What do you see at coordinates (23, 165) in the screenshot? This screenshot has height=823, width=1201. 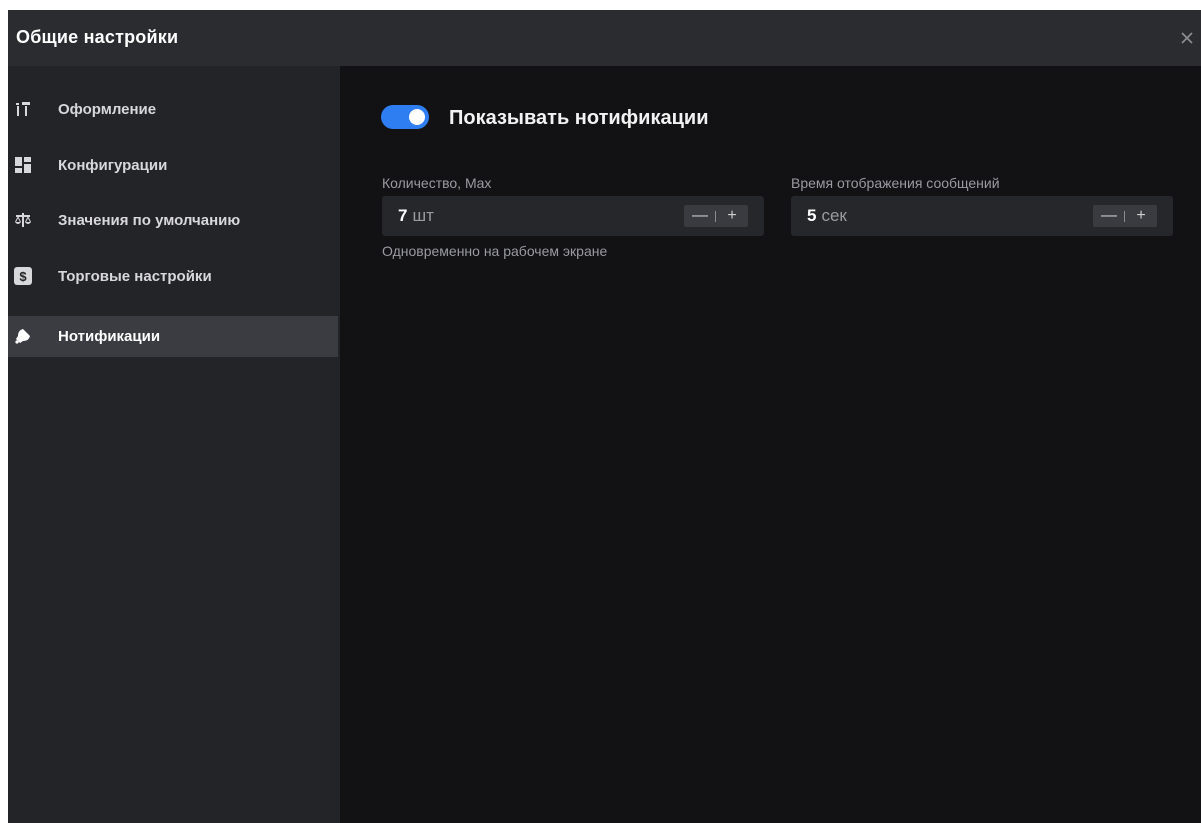 I see `grid-icon` at bounding box center [23, 165].